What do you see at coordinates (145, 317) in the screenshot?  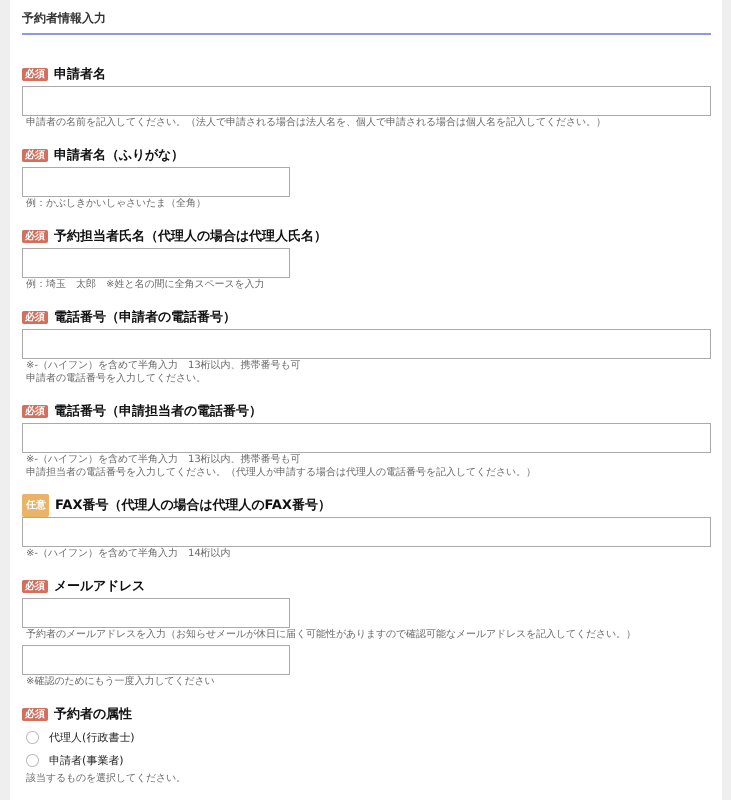 I see `field-label: 電話番号（申請者の電話番号）` at bounding box center [145, 317].